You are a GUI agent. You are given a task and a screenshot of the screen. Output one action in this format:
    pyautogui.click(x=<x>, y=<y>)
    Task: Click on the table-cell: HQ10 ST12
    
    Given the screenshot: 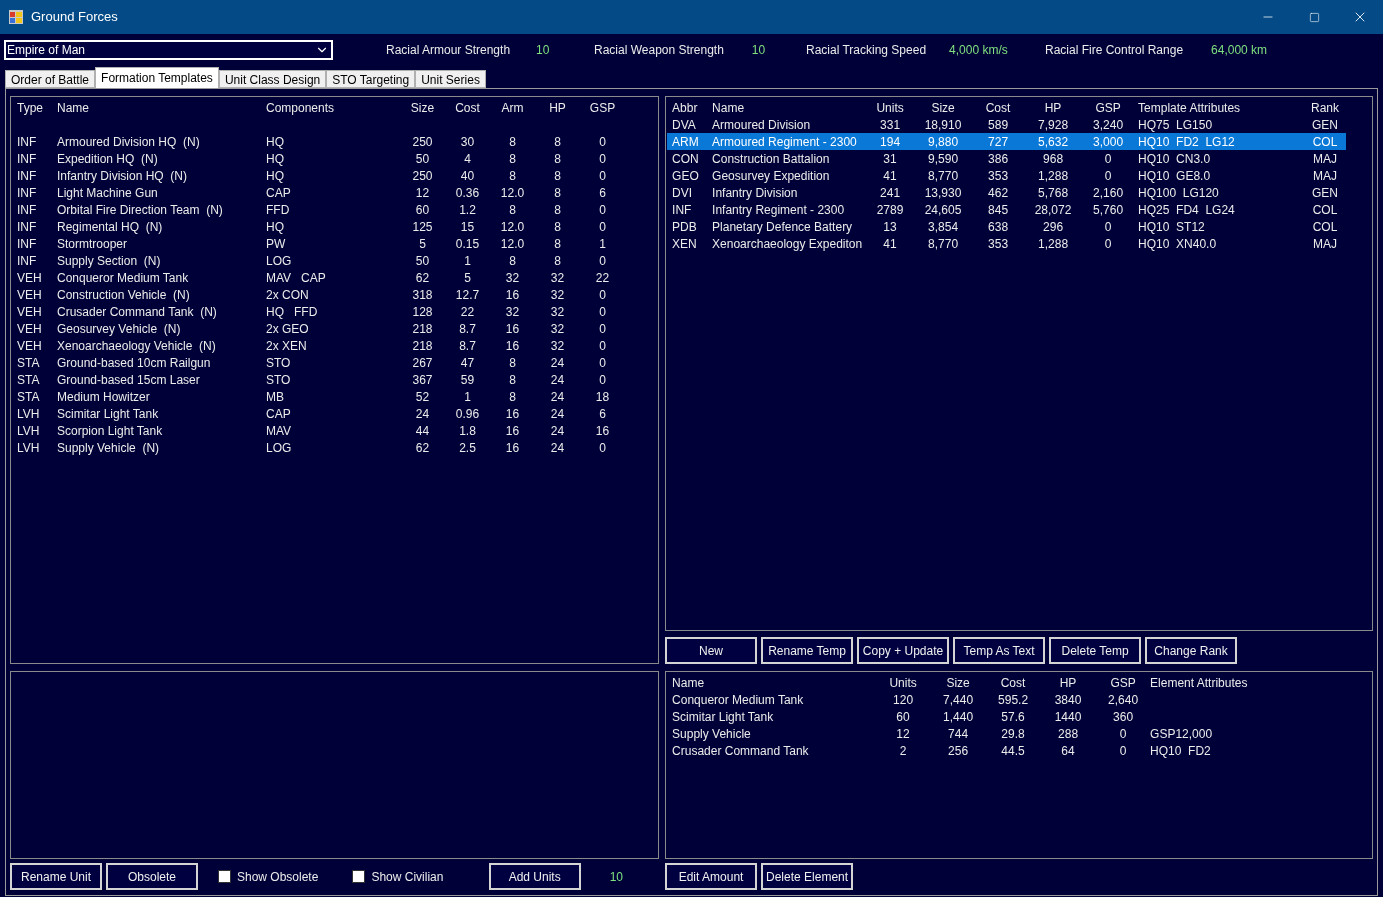 What is the action you would take?
    pyautogui.click(x=1171, y=226)
    